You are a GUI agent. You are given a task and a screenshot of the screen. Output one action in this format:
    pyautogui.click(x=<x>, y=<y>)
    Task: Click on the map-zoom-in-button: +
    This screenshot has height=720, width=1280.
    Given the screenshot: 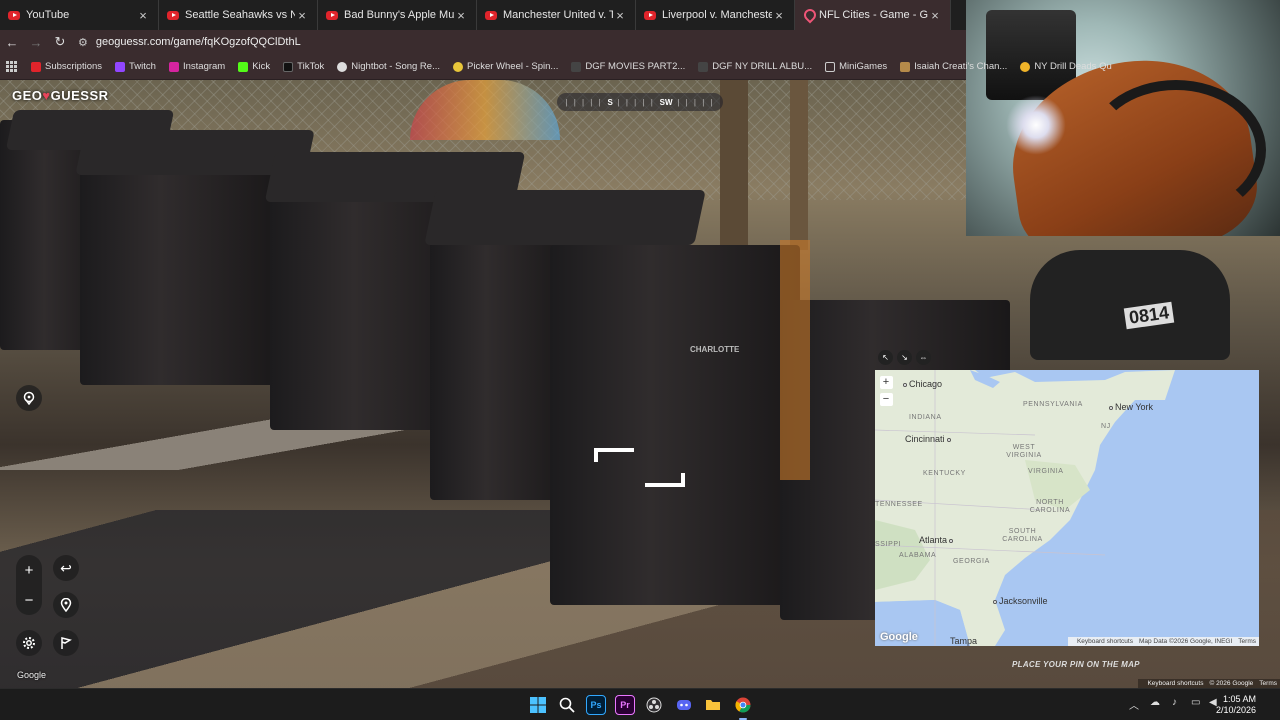 What is the action you would take?
    pyautogui.click(x=886, y=382)
    